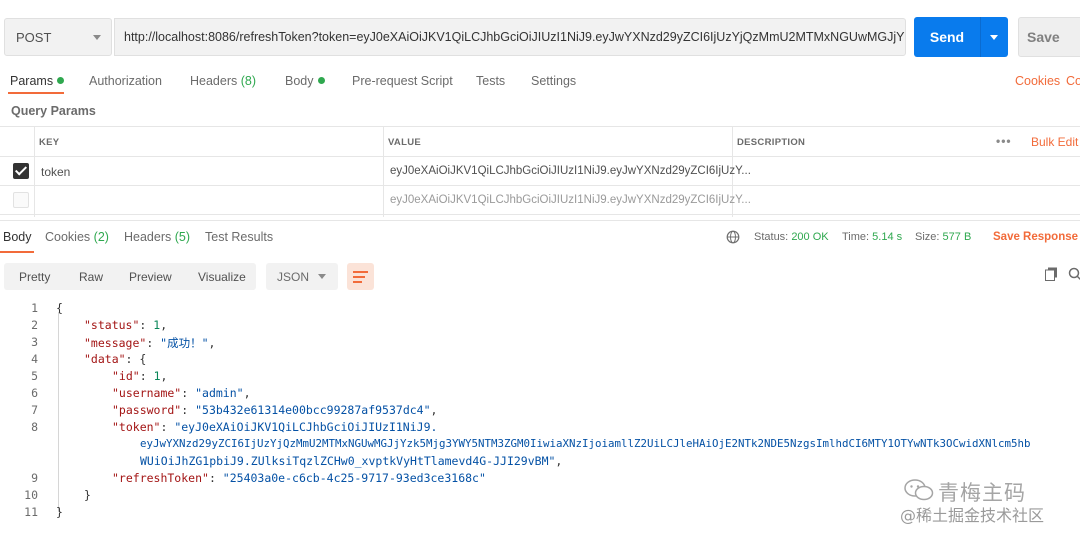 The image size is (1080, 538). I want to click on column-header-description: DESCRIPTION, so click(771, 142).